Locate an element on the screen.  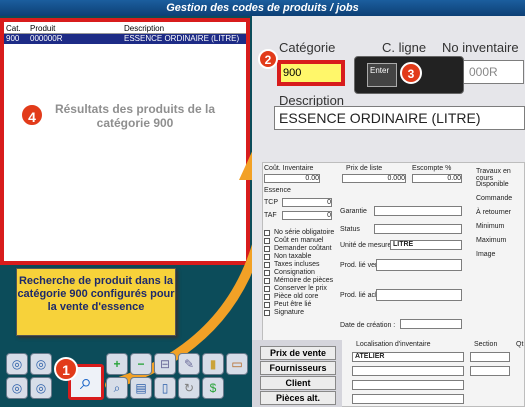
fournisseurs-button: Fournisseurs is located at coordinates (298, 368).